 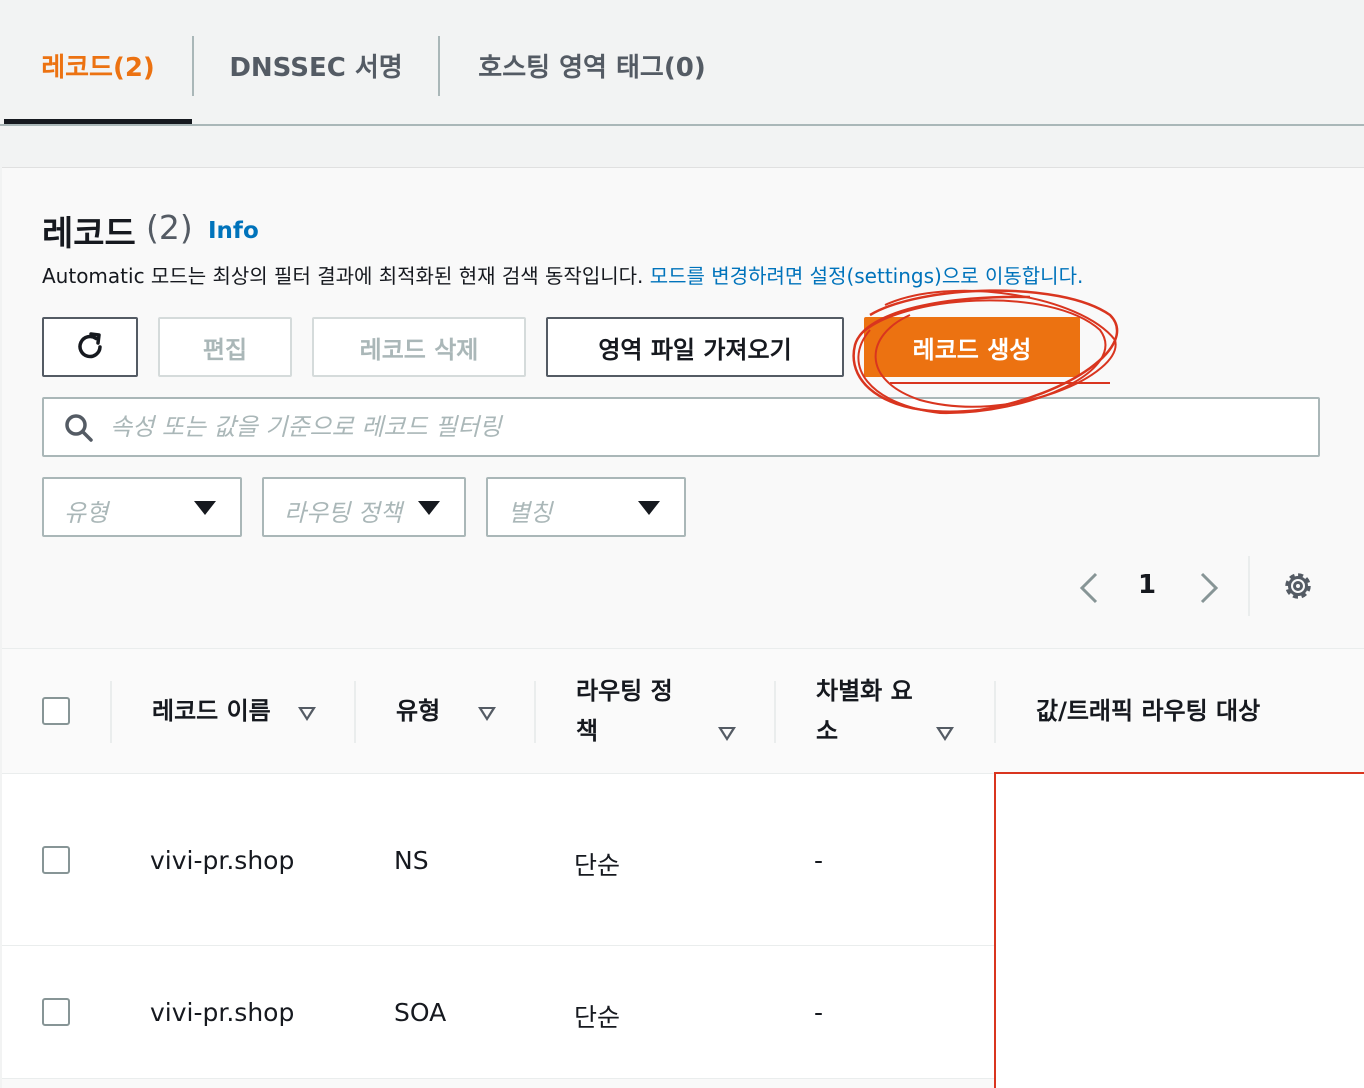 I want to click on header-routing-policy-line2: 책, so click(x=587, y=731).